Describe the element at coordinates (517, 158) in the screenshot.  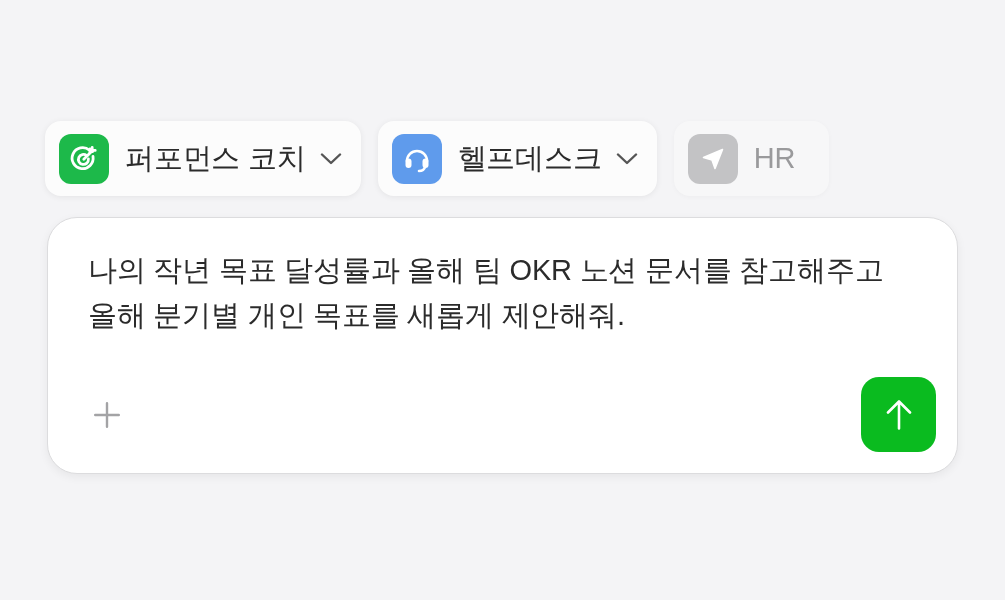
I see `agent-tab: 헬프데스크` at that location.